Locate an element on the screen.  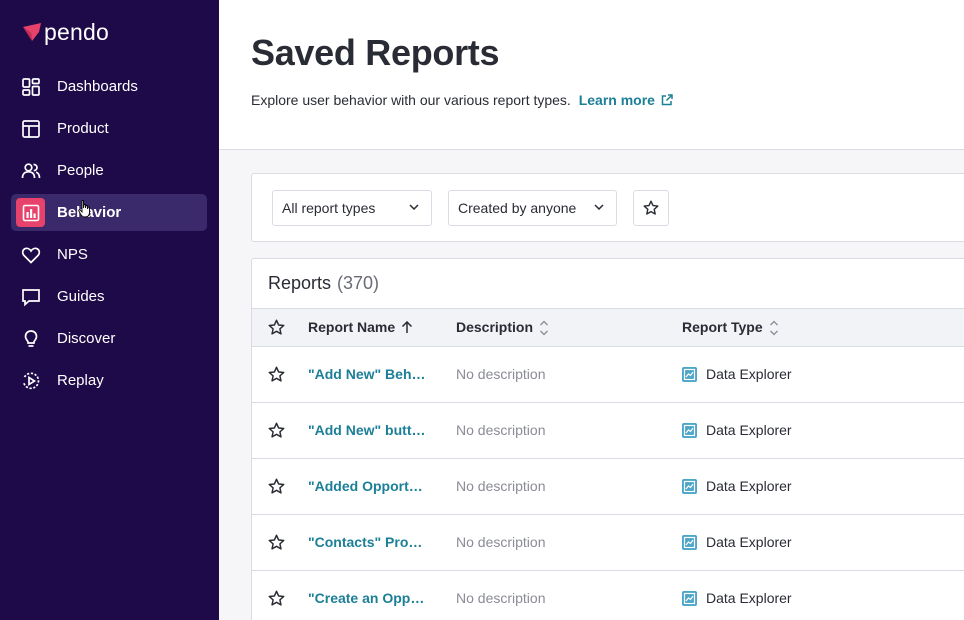
report-type-value: All report types is located at coordinates (329, 208).